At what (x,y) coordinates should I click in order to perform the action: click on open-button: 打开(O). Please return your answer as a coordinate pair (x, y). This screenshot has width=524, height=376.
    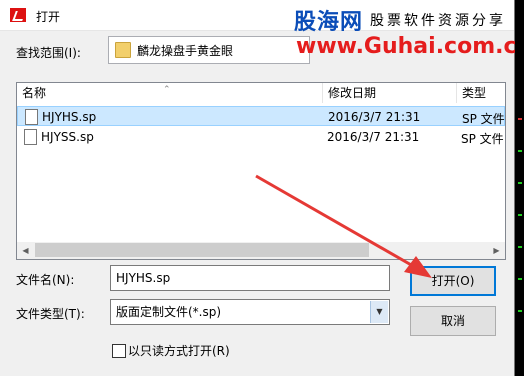
    Looking at the image, I should click on (453, 281).